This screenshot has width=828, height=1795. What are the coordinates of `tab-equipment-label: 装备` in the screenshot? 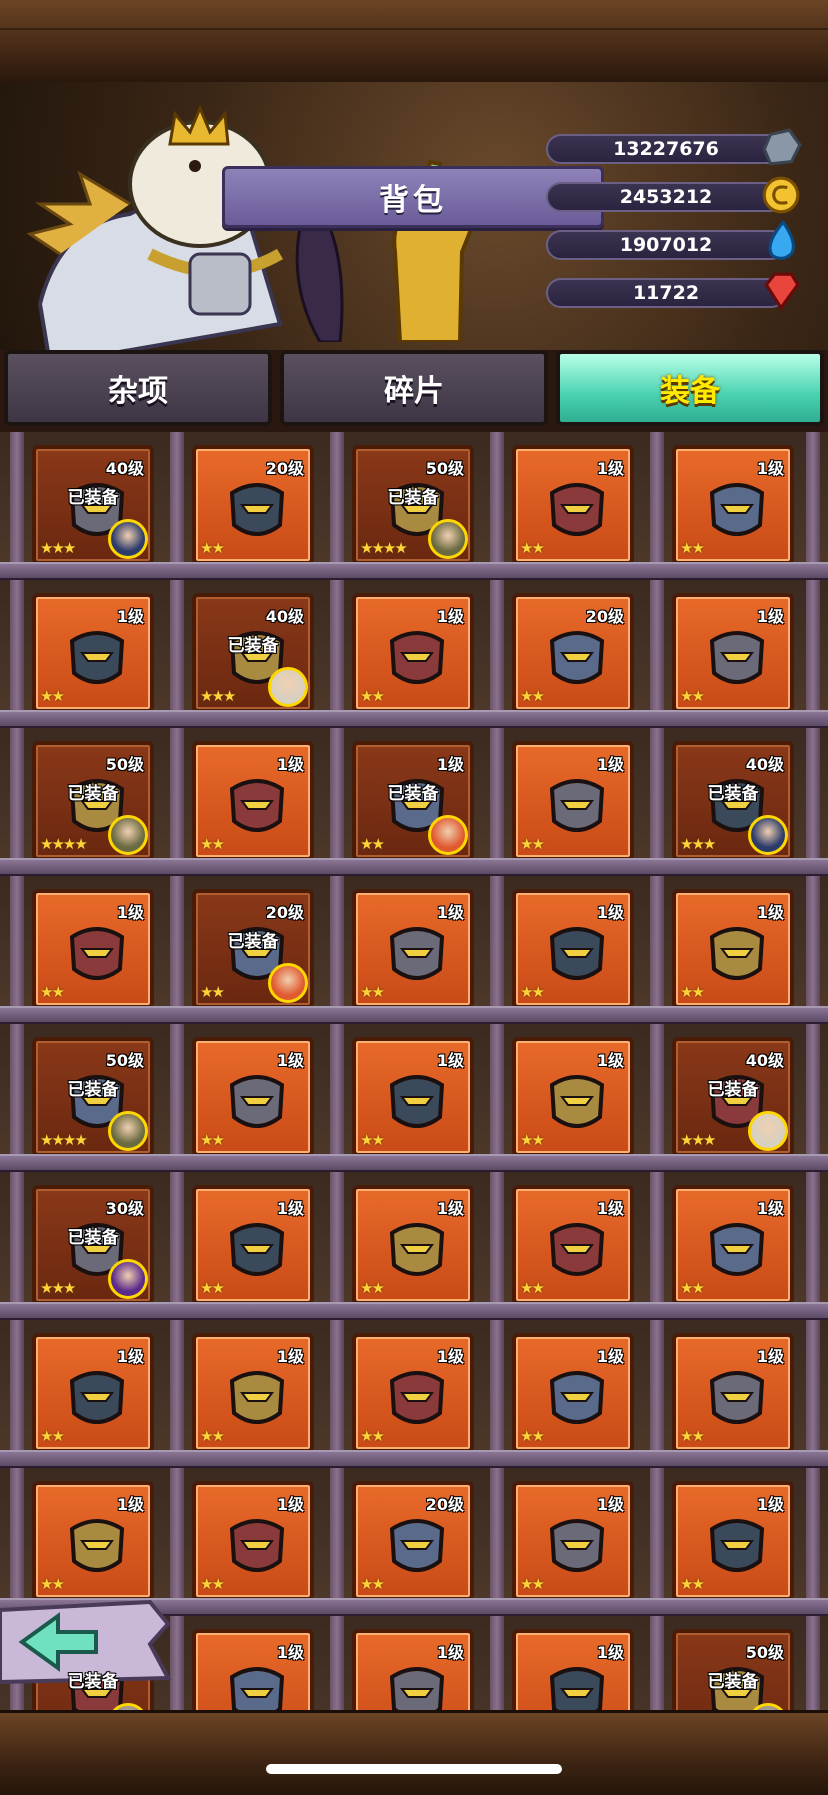 It's located at (690, 391).